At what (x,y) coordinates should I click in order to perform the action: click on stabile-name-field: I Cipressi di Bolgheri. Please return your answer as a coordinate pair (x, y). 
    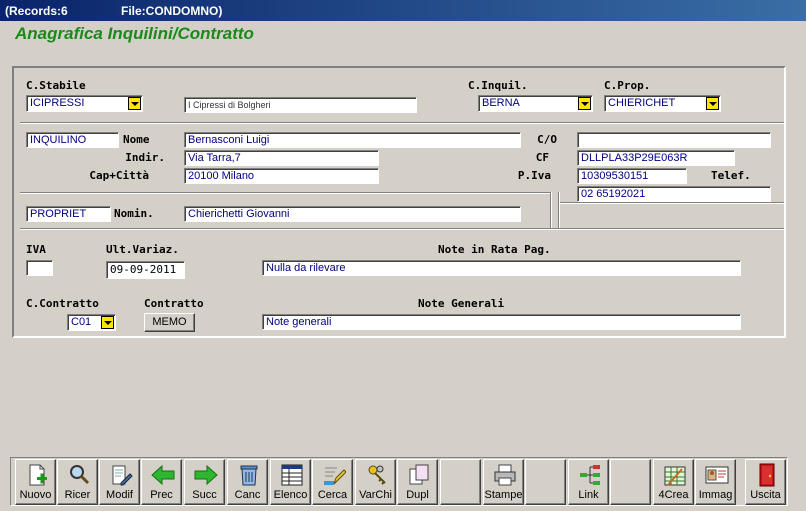
    Looking at the image, I should click on (300, 105).